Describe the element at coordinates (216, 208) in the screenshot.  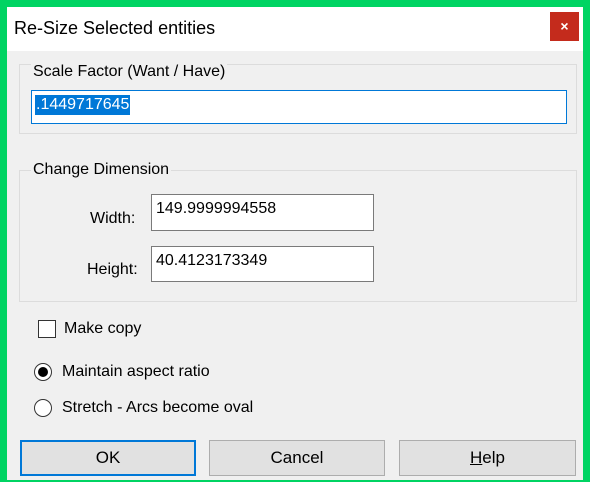
I see `width-value: 149.9999994558` at that location.